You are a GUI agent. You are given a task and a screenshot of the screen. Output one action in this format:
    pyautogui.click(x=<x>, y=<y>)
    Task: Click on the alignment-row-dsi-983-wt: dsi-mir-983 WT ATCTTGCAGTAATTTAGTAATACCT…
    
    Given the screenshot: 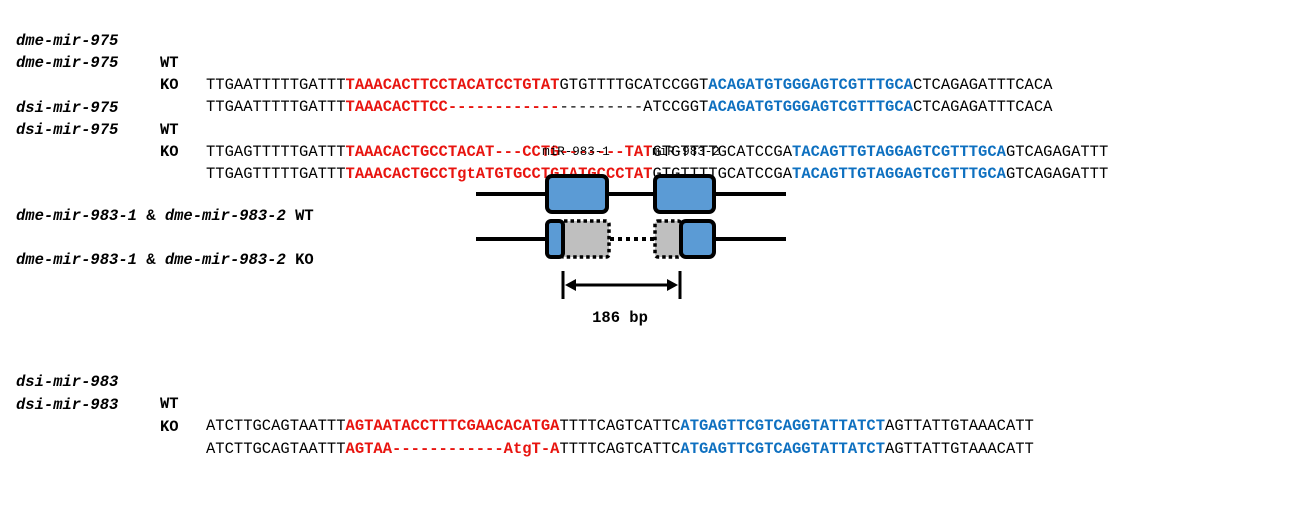 What is the action you would take?
    pyautogui.click(x=517, y=392)
    